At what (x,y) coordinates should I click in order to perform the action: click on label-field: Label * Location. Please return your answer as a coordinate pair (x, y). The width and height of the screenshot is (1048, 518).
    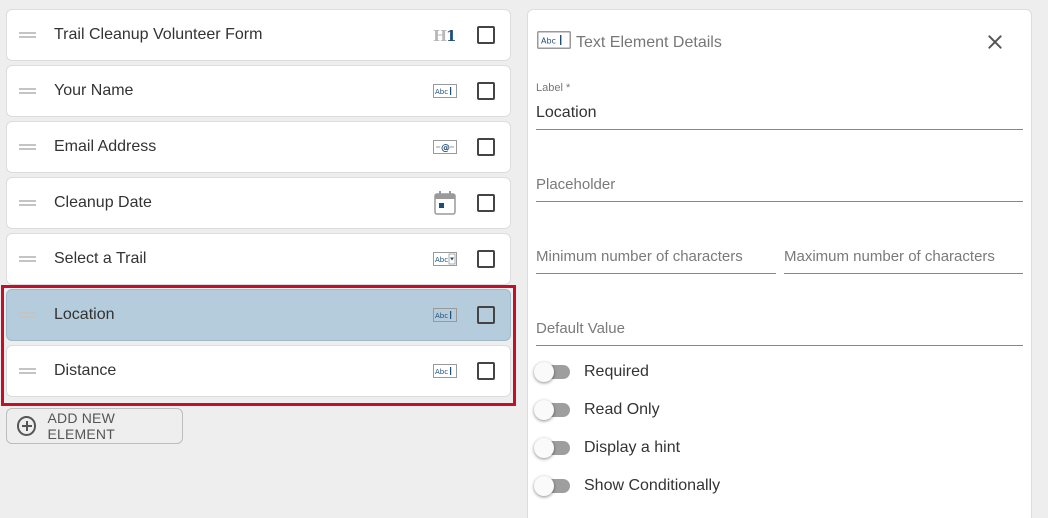
    Looking at the image, I should click on (779, 106).